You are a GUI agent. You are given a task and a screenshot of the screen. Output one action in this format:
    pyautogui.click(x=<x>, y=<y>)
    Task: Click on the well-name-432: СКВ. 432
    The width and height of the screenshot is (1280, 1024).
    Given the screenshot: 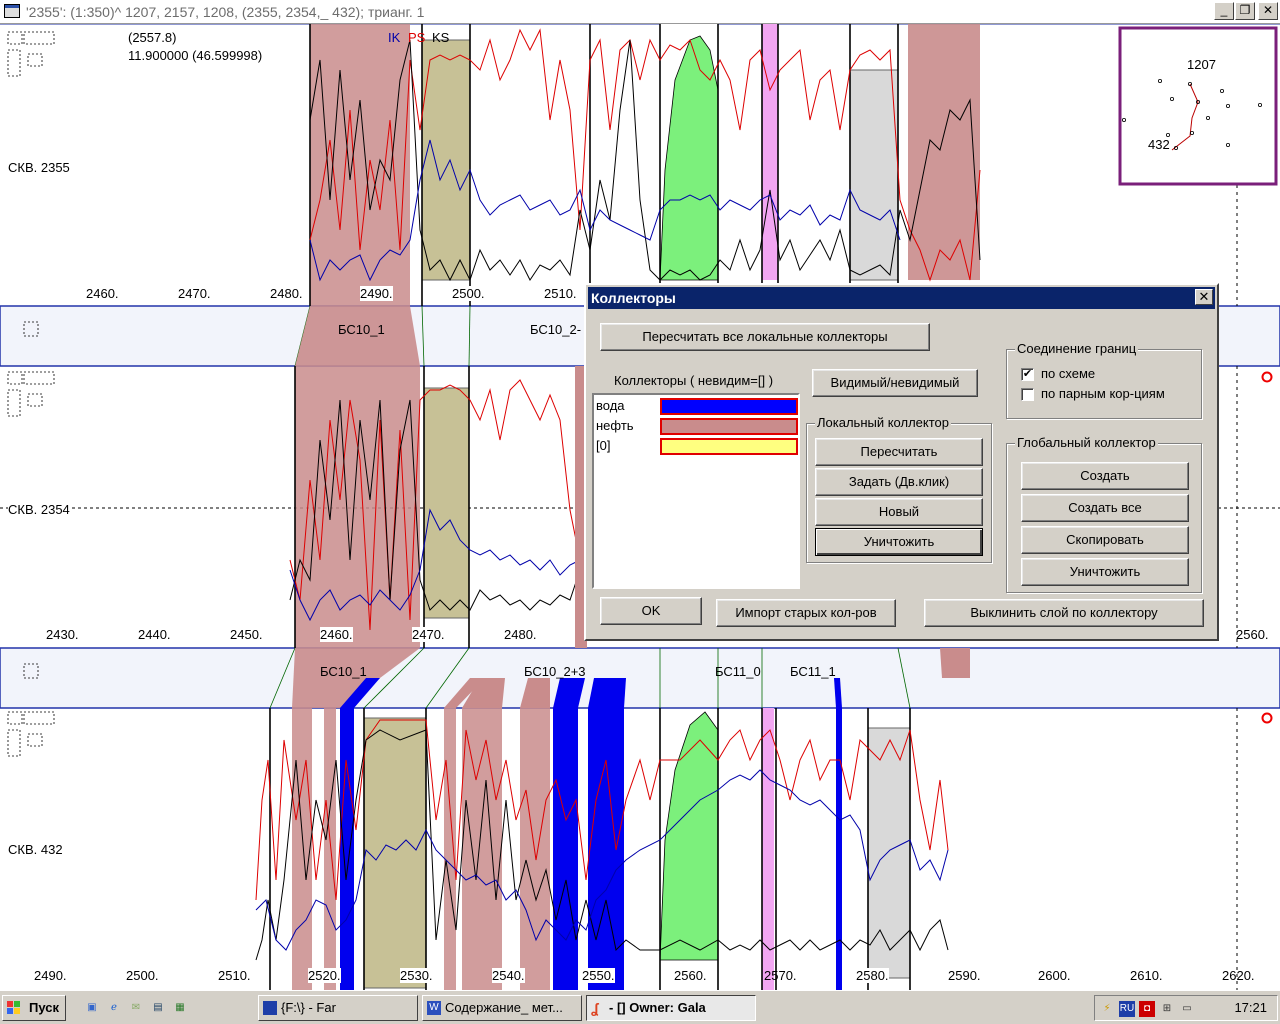 What is the action you would take?
    pyautogui.click(x=35, y=849)
    